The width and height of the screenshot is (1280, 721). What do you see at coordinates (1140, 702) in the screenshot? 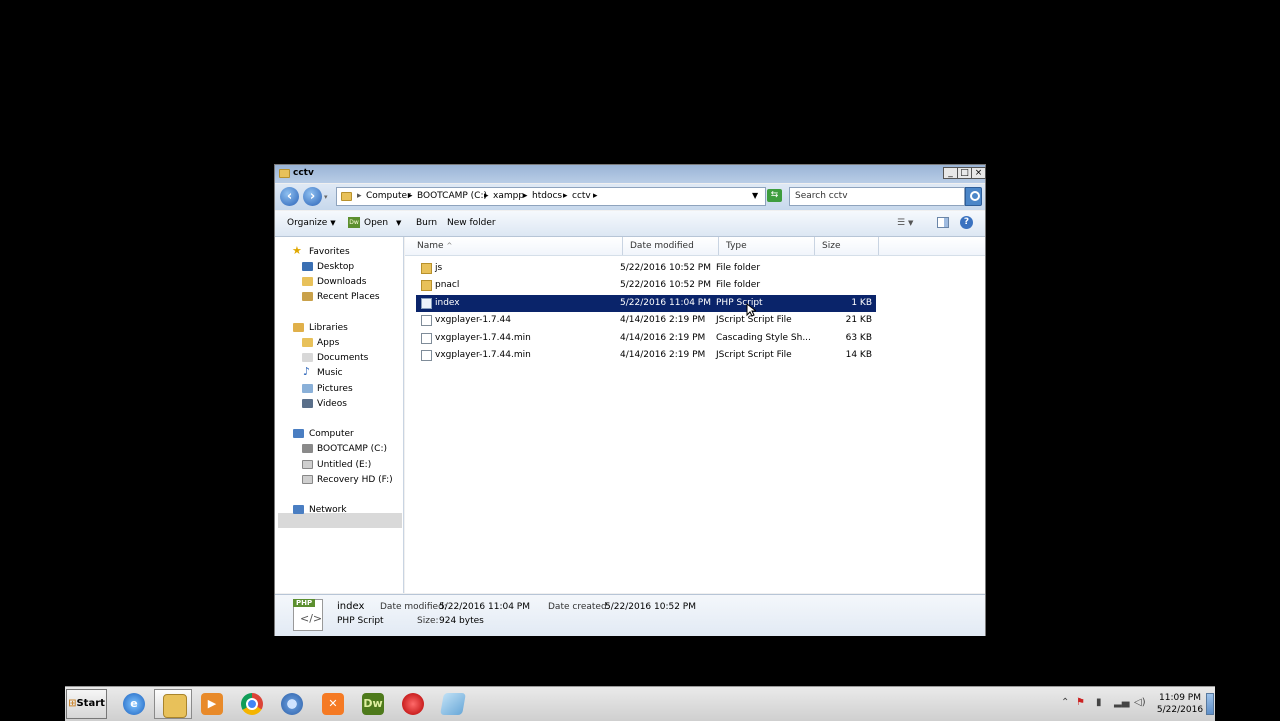
I see `volume-icon: ◁)` at bounding box center [1140, 702].